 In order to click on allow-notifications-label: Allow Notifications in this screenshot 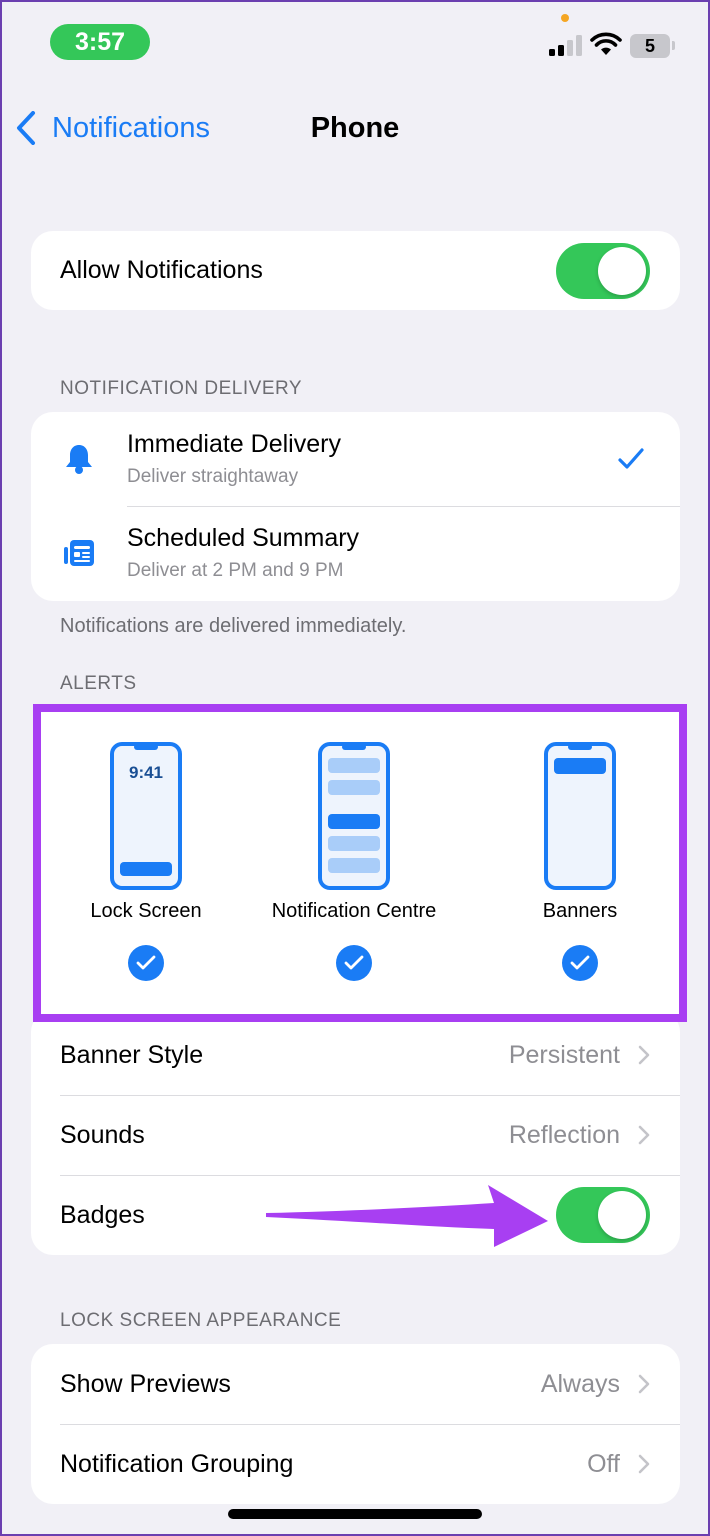, I will do `click(161, 270)`.